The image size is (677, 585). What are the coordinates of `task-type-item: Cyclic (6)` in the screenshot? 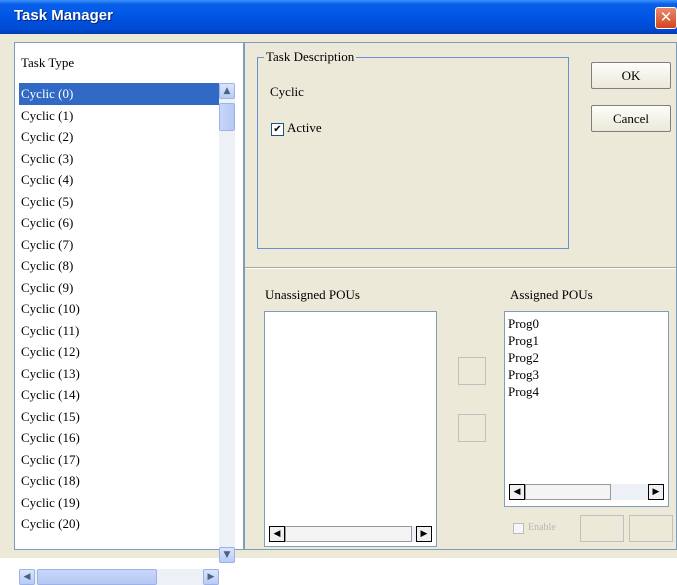 It's located at (119, 223).